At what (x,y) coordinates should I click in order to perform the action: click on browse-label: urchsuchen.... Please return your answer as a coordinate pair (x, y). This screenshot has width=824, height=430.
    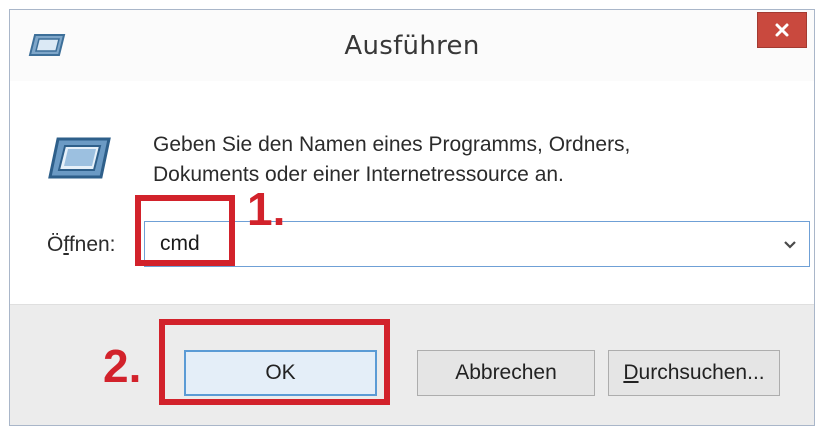
    Looking at the image, I should click on (701, 372).